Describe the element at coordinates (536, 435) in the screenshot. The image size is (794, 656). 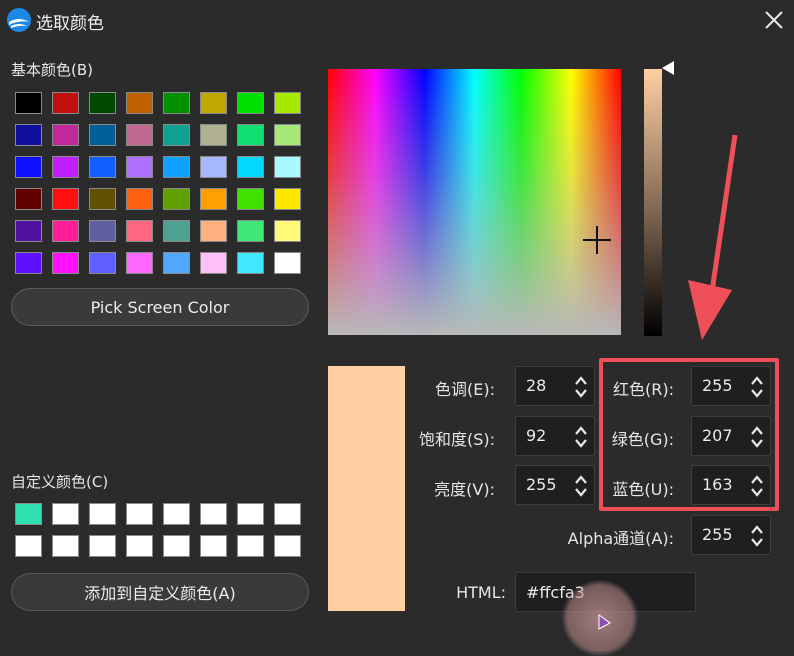
I see `saturation-value: 92` at that location.